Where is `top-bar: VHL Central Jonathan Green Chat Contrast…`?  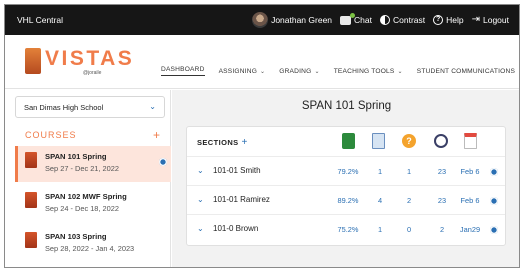
top-bar: VHL Central Jonathan Green Chat Contrast… is located at coordinates (262, 20).